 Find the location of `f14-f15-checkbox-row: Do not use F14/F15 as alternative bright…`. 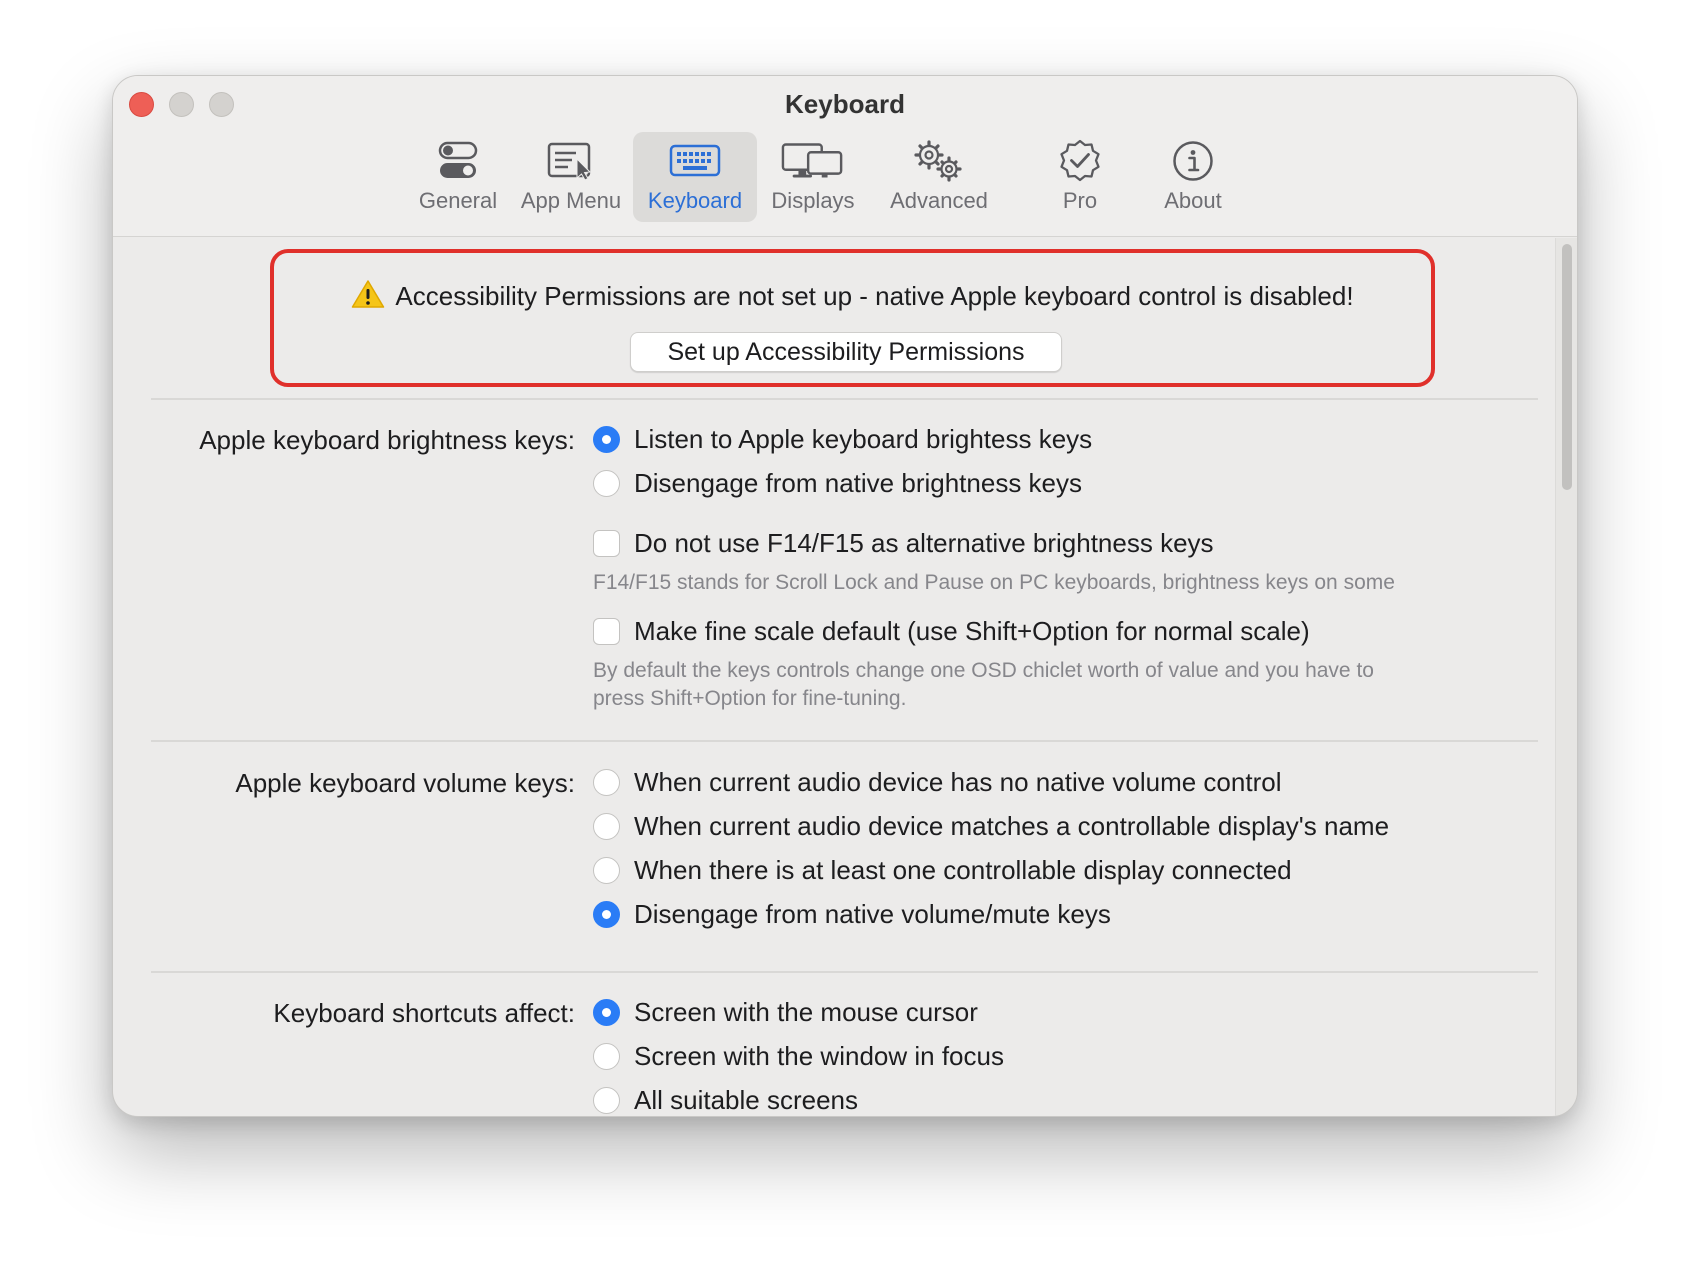

f14-f15-checkbox-row: Do not use F14/F15 as alternative bright… is located at coordinates (903, 543).